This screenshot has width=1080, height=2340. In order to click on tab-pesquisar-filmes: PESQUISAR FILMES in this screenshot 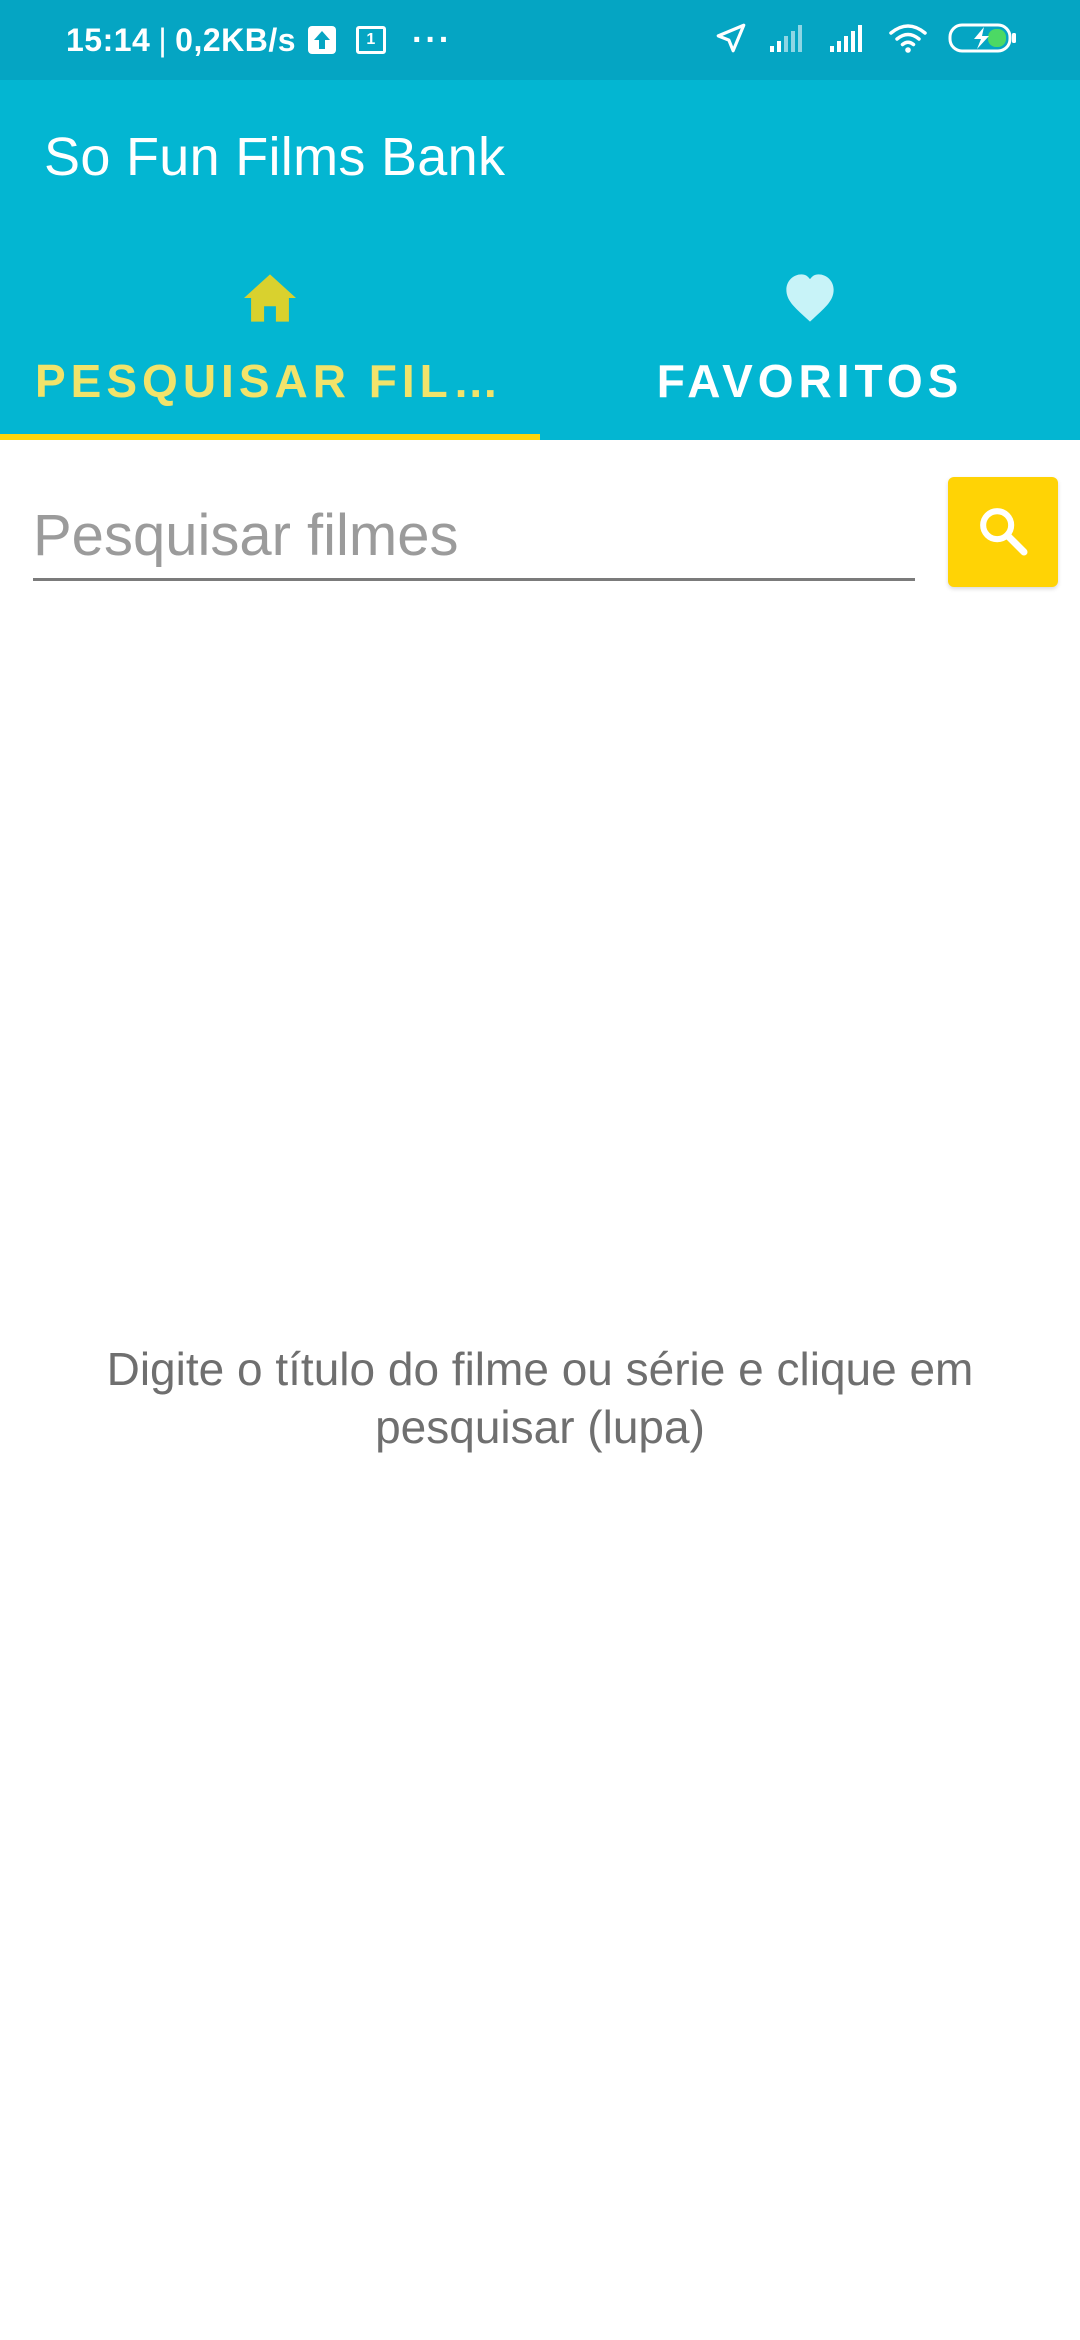, I will do `click(270, 345)`.